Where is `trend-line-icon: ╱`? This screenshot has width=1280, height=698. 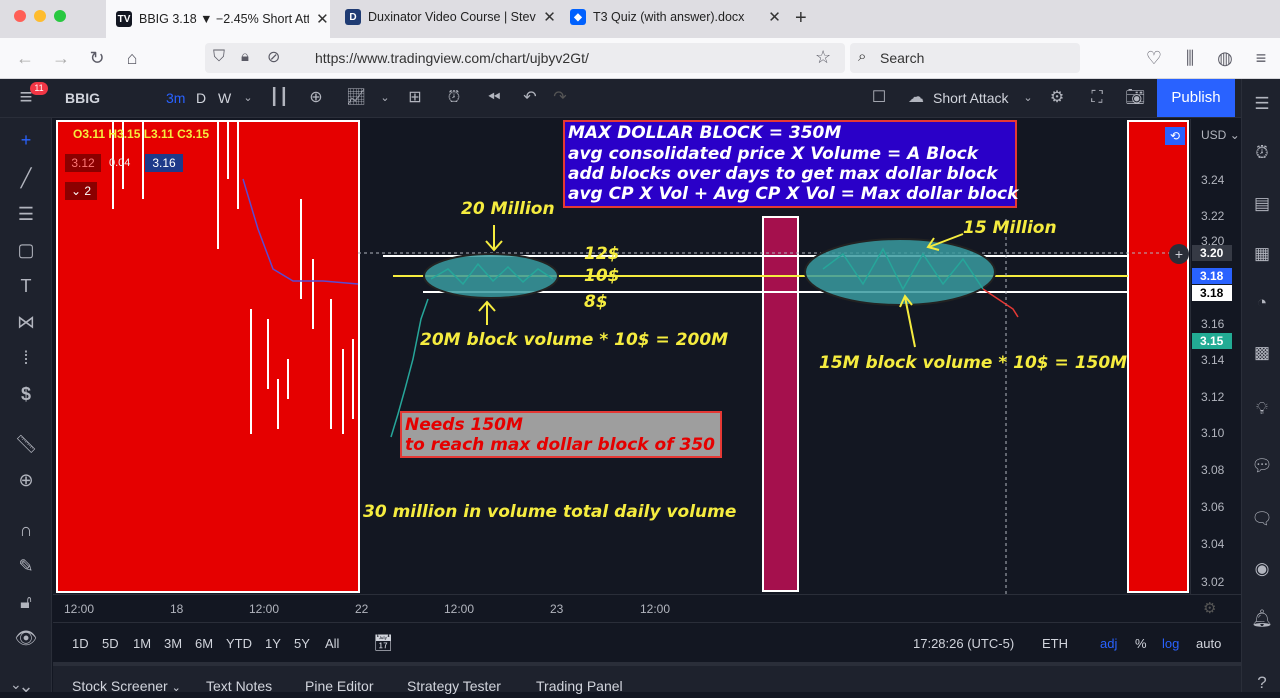
trend-line-icon: ╱ is located at coordinates (26, 178).